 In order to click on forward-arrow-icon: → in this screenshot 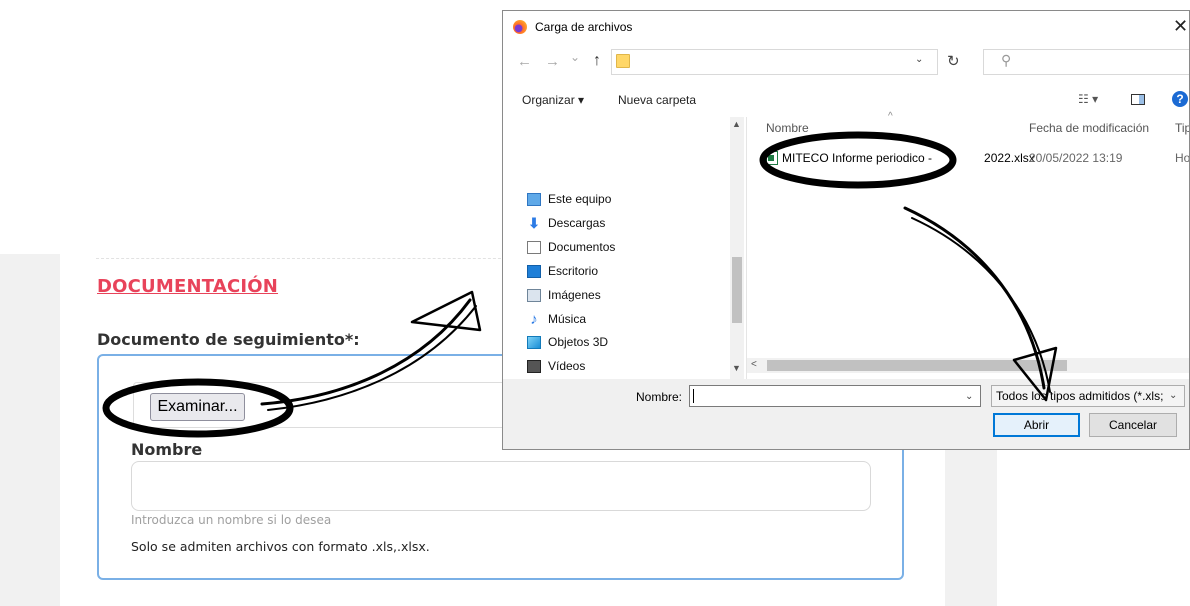, I will do `click(552, 61)`.